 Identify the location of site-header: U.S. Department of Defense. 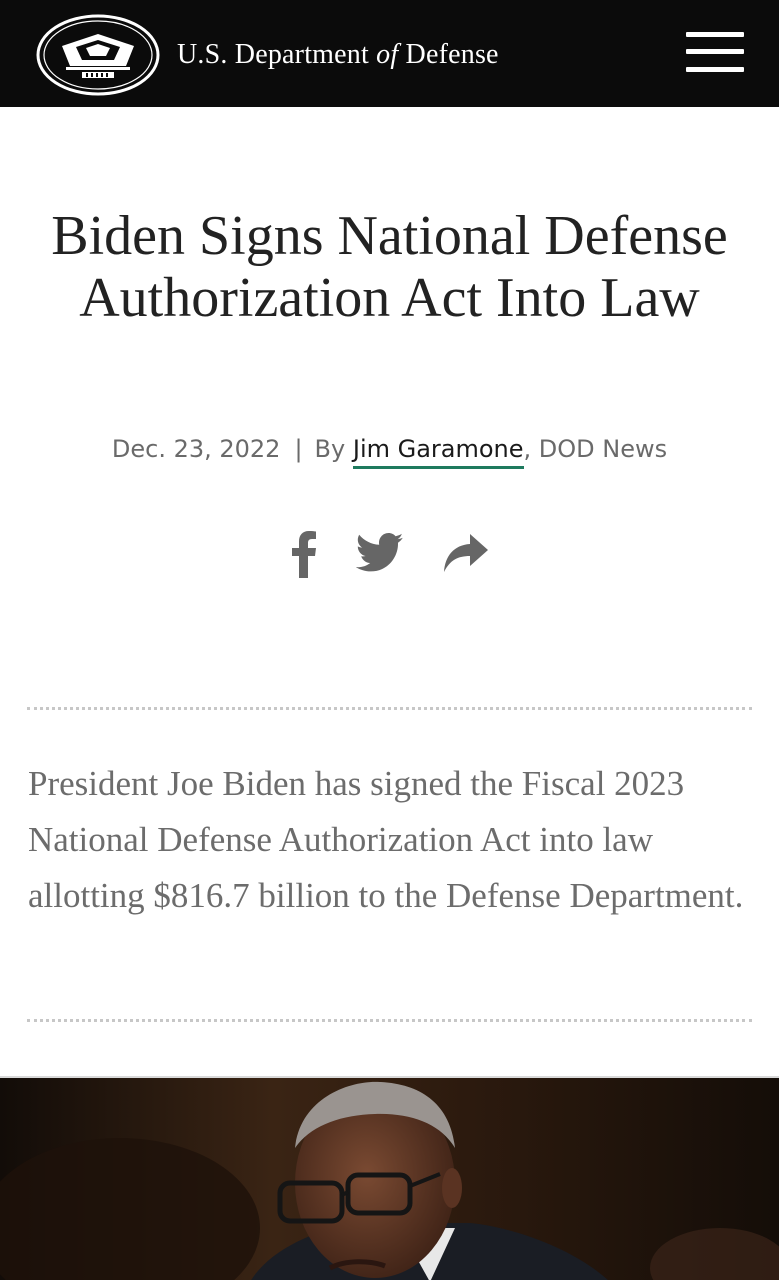
(389, 53).